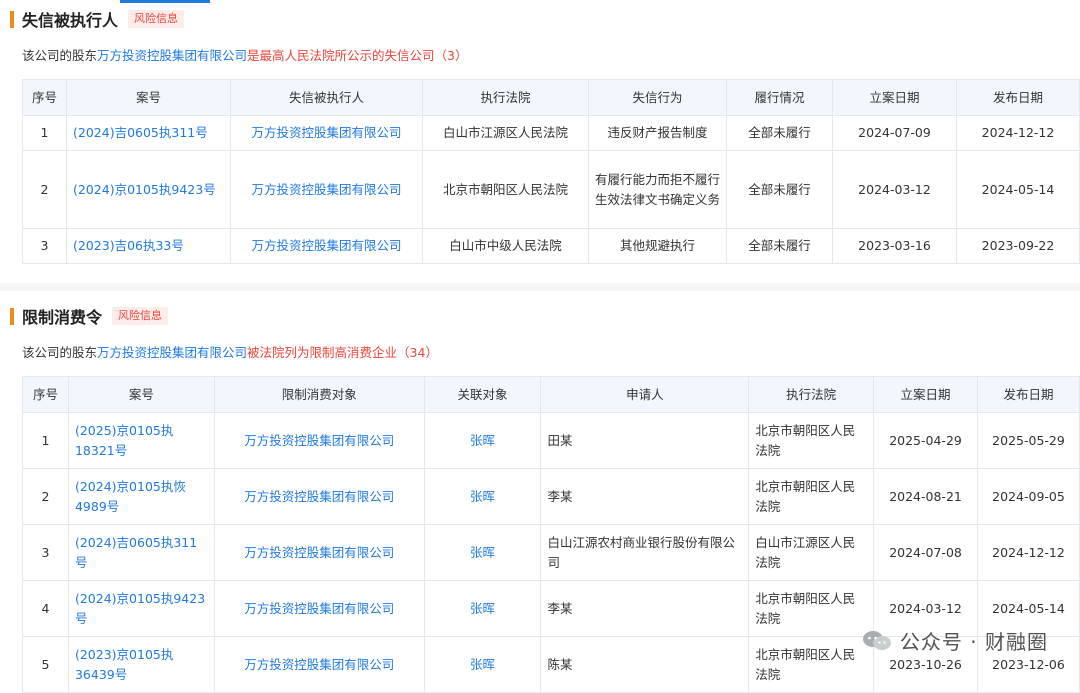  I want to click on record-count: （34）, so click(417, 352).